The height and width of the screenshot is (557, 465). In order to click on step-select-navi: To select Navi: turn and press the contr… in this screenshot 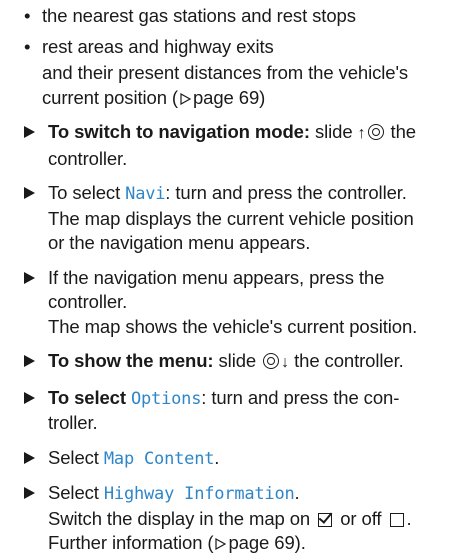, I will do `click(237, 194)`.